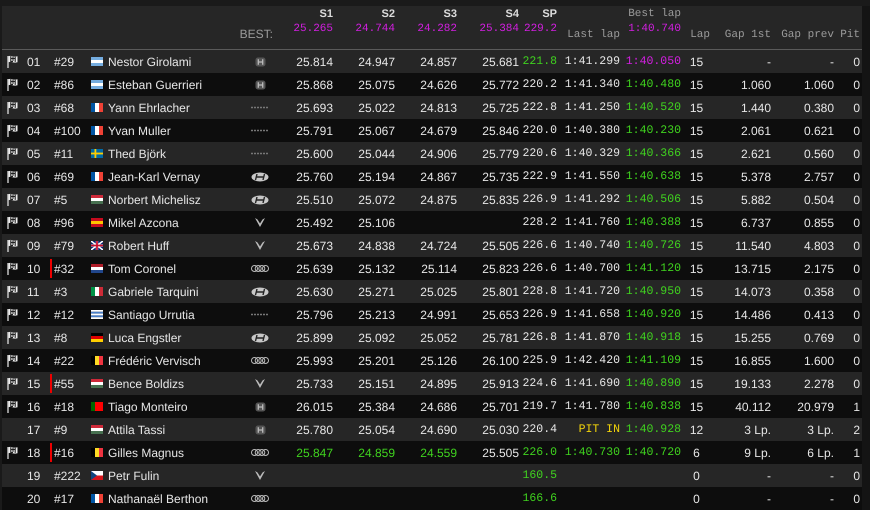  What do you see at coordinates (500, 153) in the screenshot?
I see `table-cell: 25.779` at bounding box center [500, 153].